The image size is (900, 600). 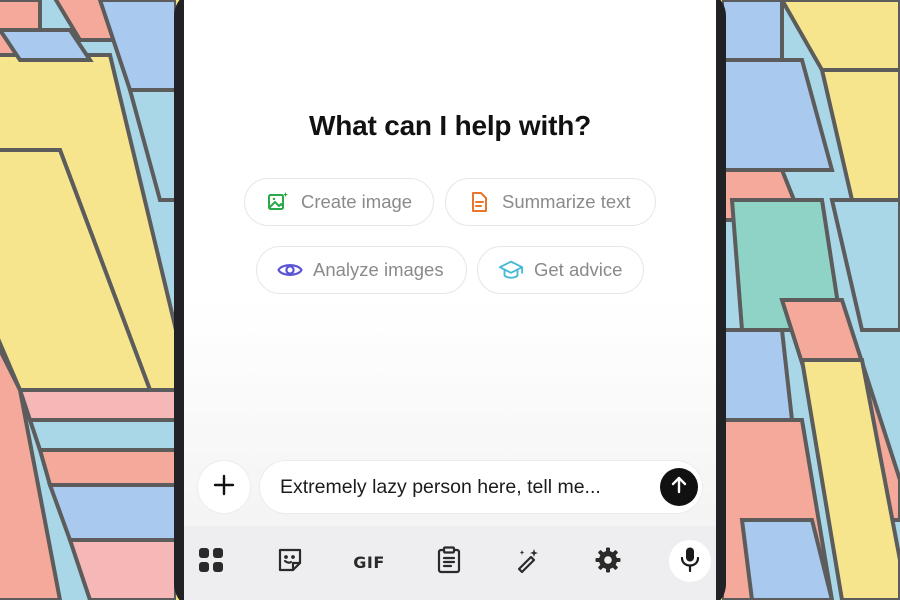 What do you see at coordinates (278, 202) in the screenshot?
I see `image-sparkle-icon` at bounding box center [278, 202].